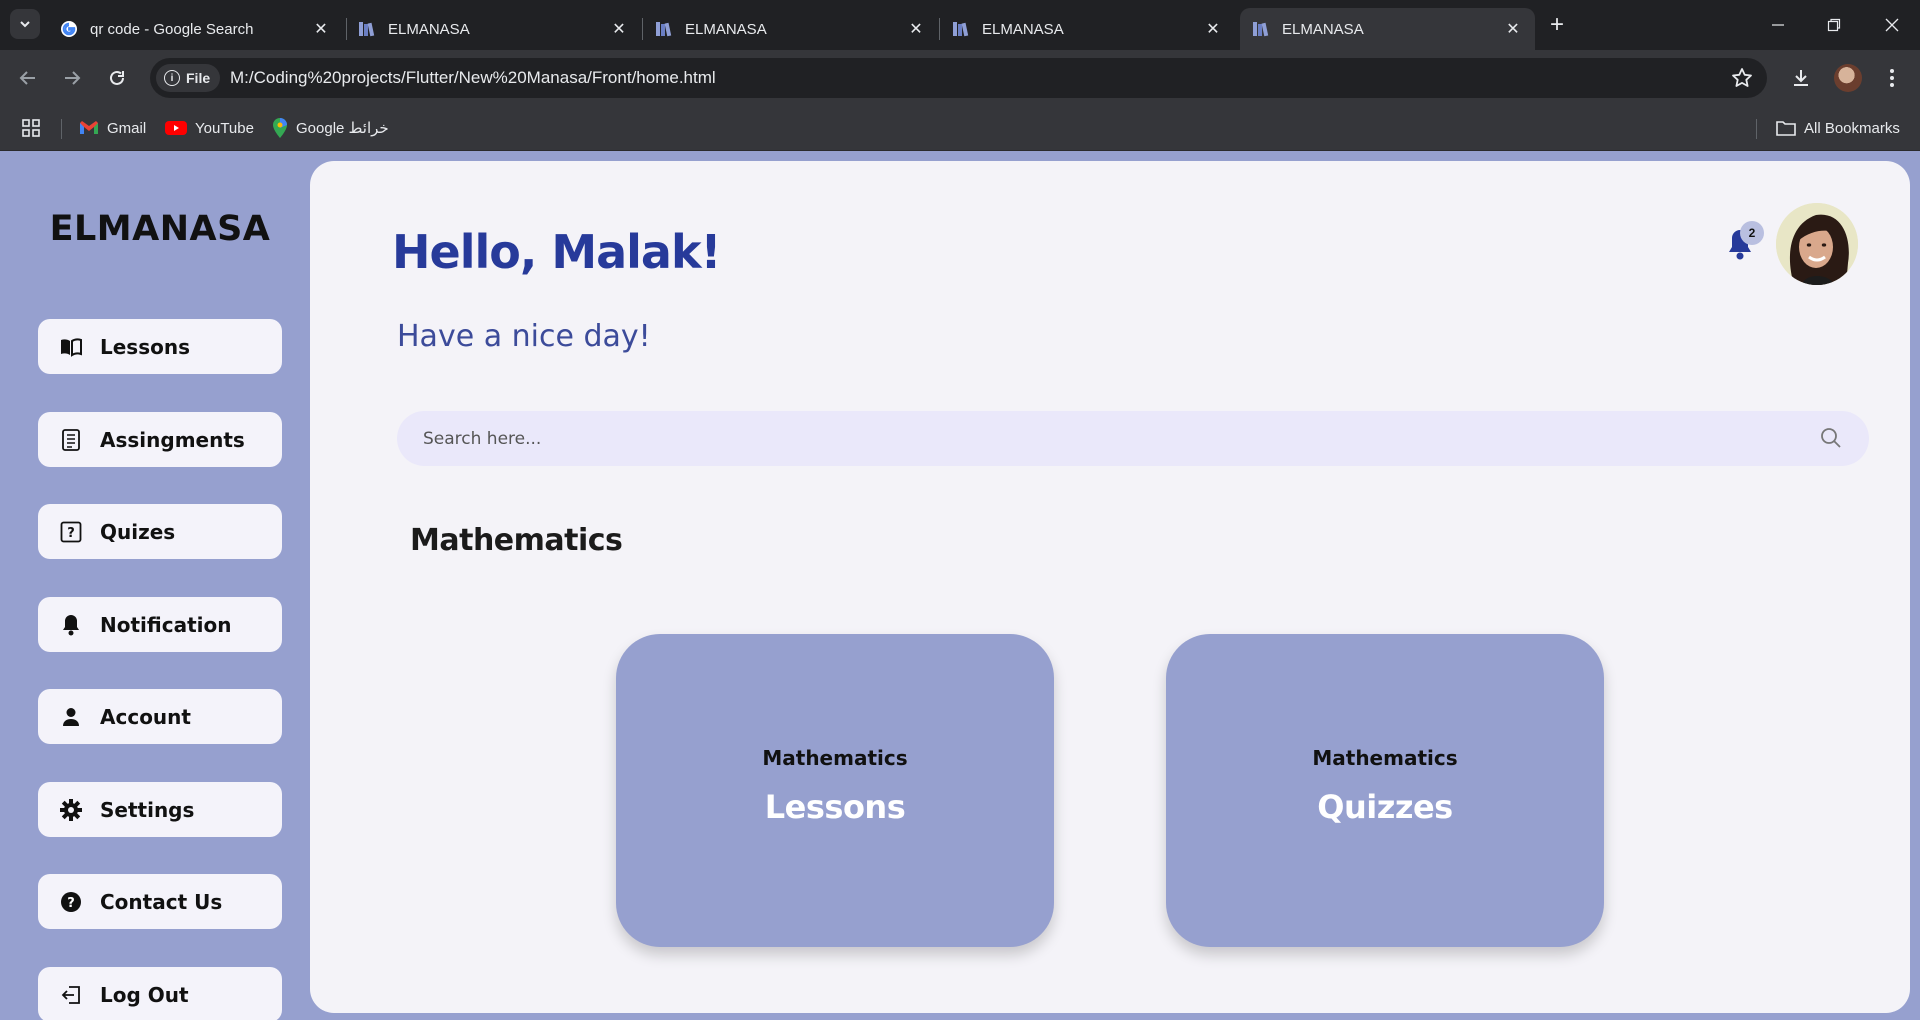 The width and height of the screenshot is (1920, 1020). I want to click on sidebar-item-settings: Settings, so click(160, 809).